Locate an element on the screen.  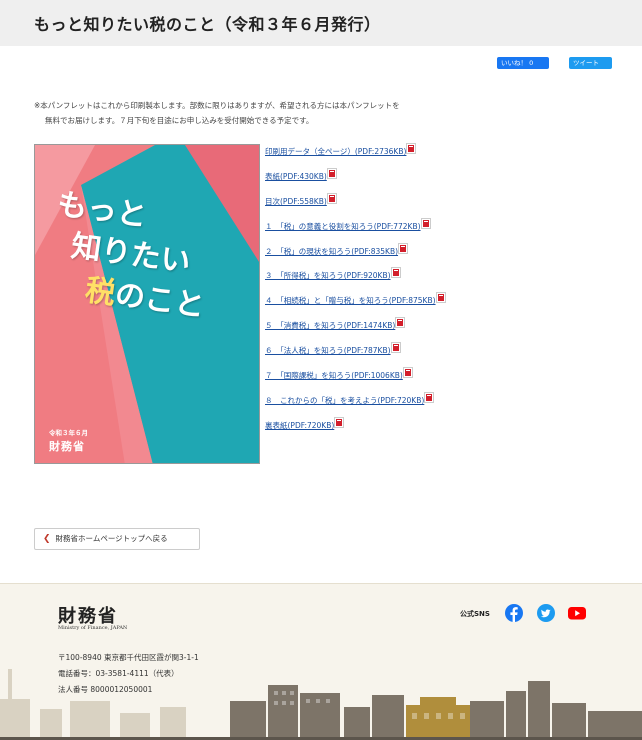
list-item: 目次(PDF:558KB) is located at coordinates (355, 206).